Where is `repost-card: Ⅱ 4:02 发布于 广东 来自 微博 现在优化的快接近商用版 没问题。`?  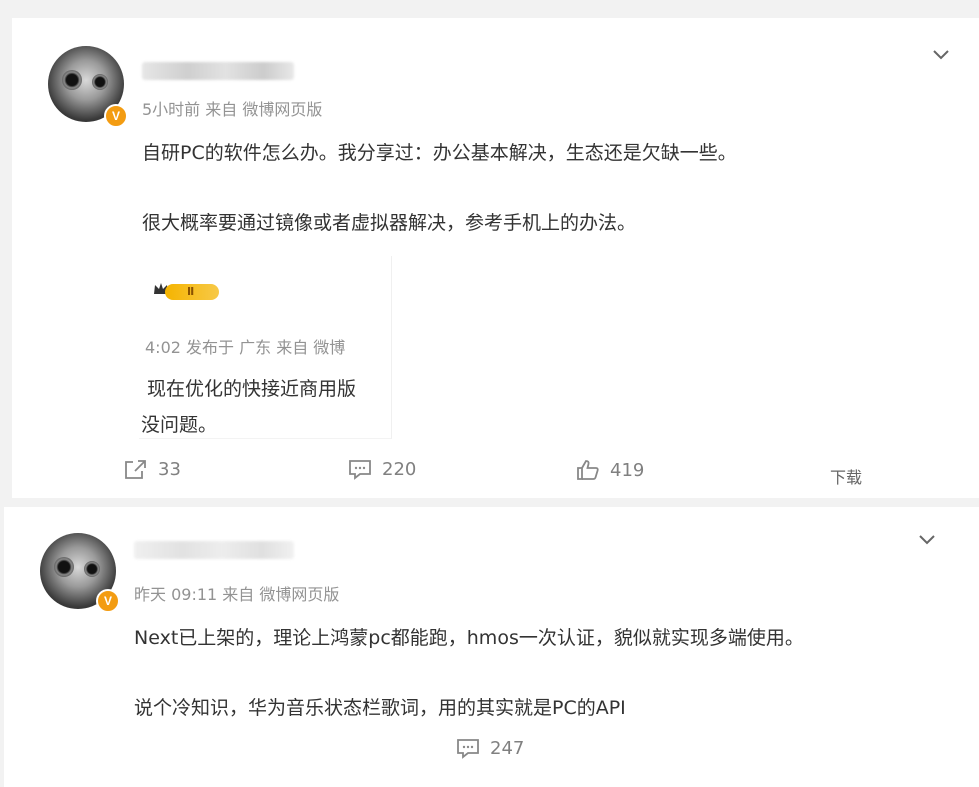 repost-card: Ⅱ 4:02 发布于 广东 来自 微博 现在优化的快接近商用版 没问题。 is located at coordinates (265, 347).